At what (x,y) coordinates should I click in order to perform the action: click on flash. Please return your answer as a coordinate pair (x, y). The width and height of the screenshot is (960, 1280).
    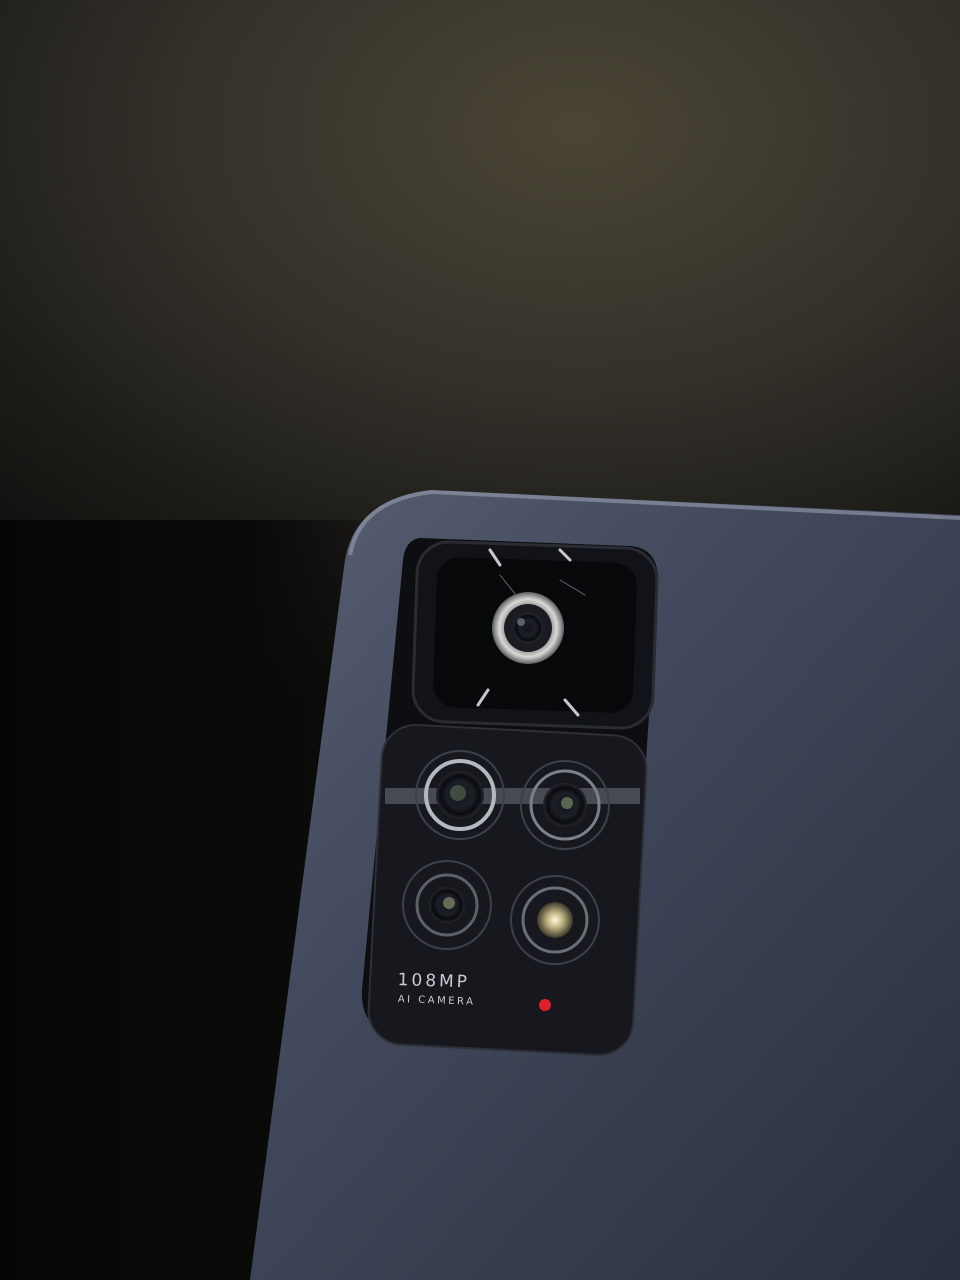
    Looking at the image, I should click on (555, 920).